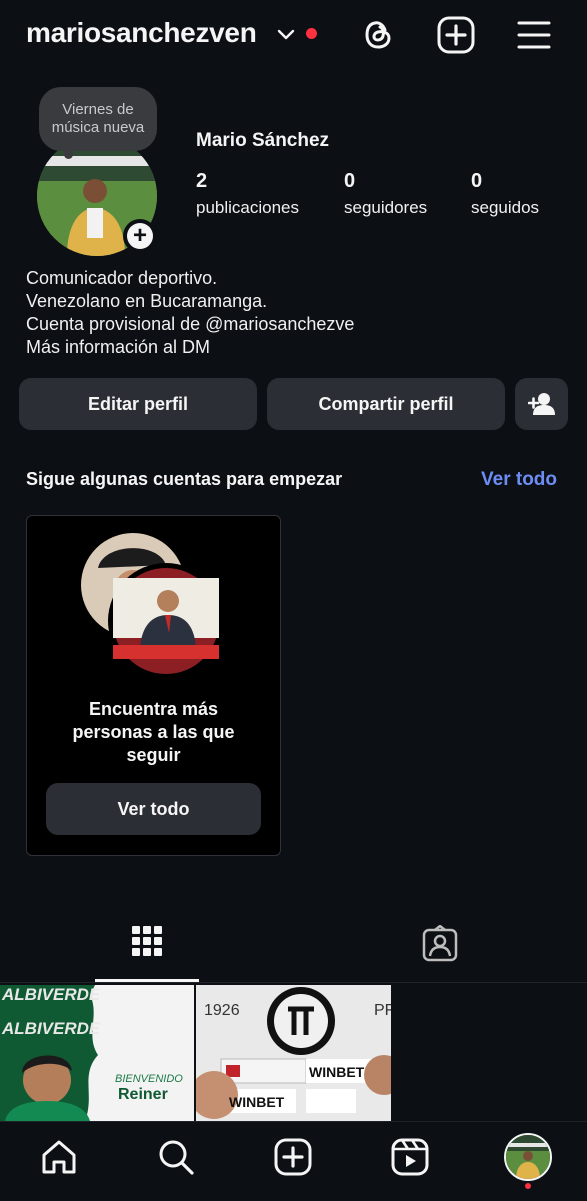 The image size is (587, 1201). I want to click on suggestions-title: Sigue algunas cuentas para empezar, so click(184, 479).